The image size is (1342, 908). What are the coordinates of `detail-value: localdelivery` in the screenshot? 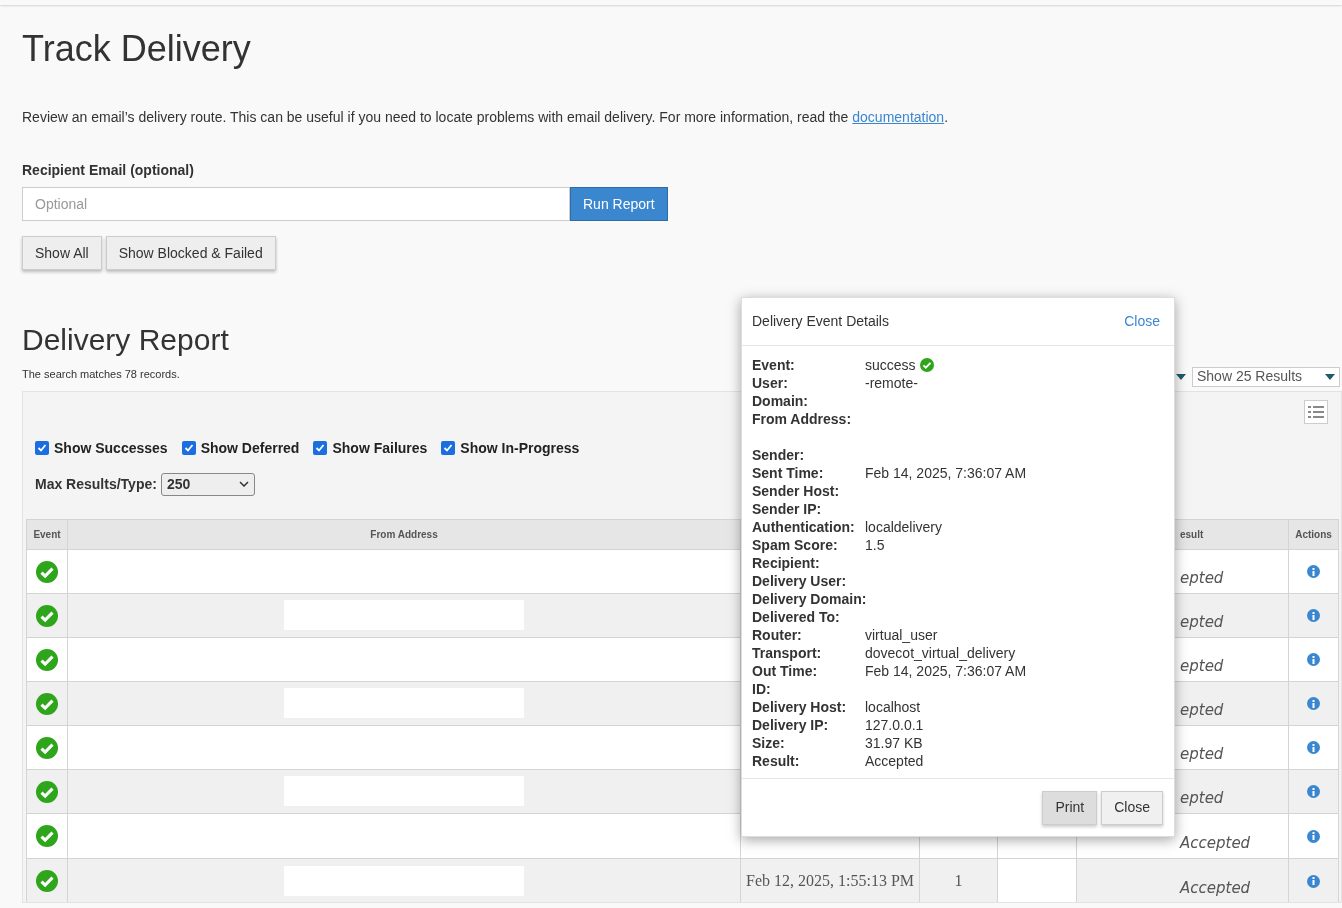 It's located at (904, 527).